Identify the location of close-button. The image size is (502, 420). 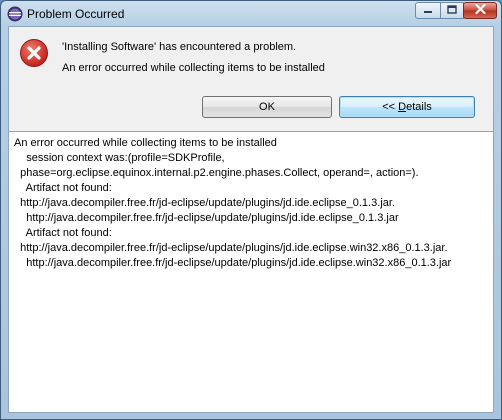
(480, 10).